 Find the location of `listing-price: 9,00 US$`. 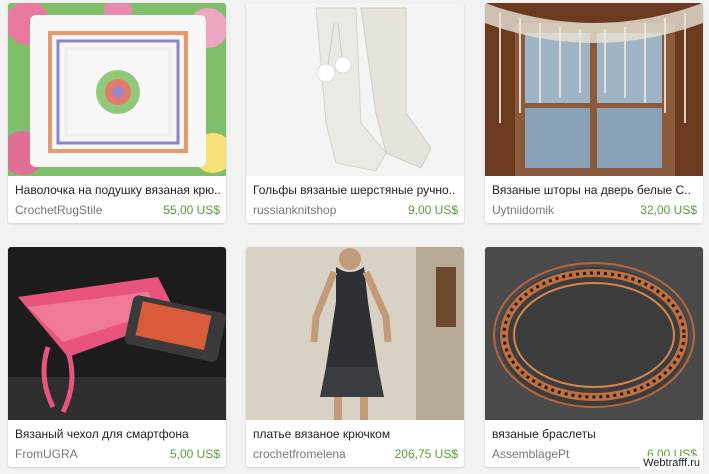

listing-price: 9,00 US$ is located at coordinates (432, 210).